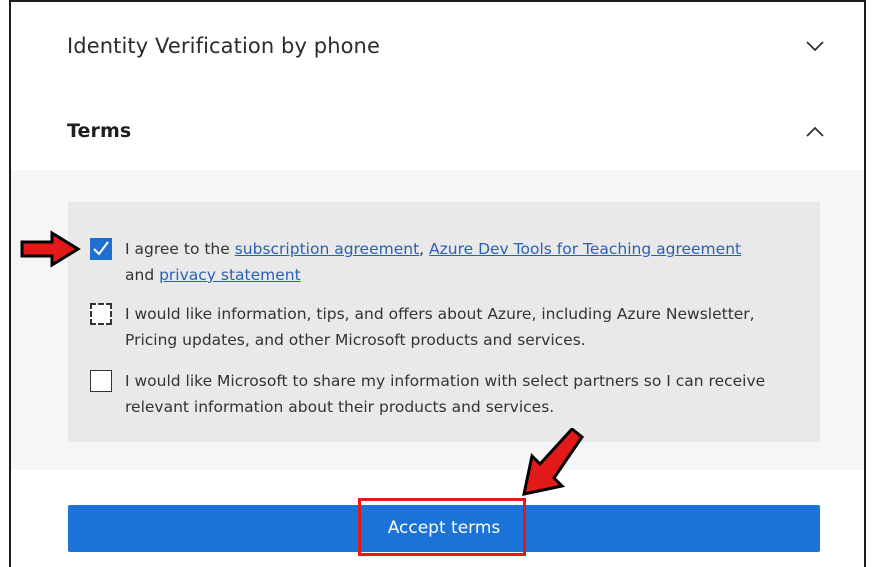 The height and width of the screenshot is (567, 872). I want to click on info-offers-checkbox, so click(101, 314).